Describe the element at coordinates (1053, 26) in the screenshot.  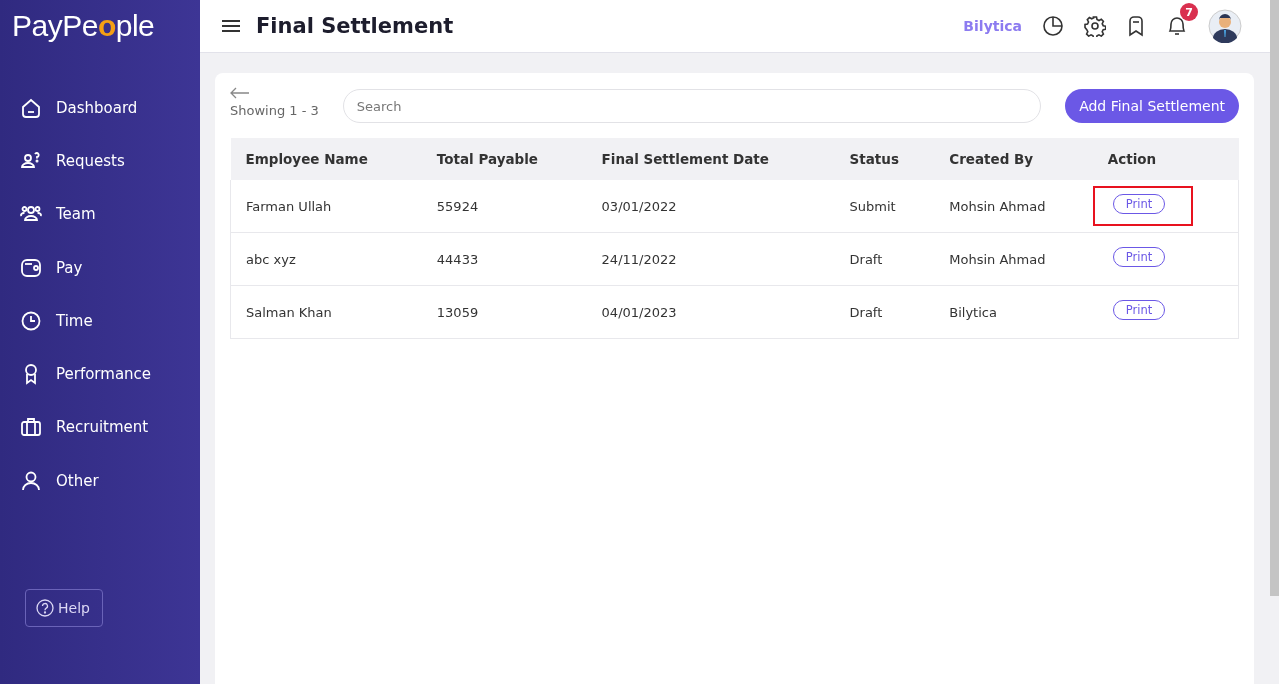
I see `pie-chart-icon` at that location.